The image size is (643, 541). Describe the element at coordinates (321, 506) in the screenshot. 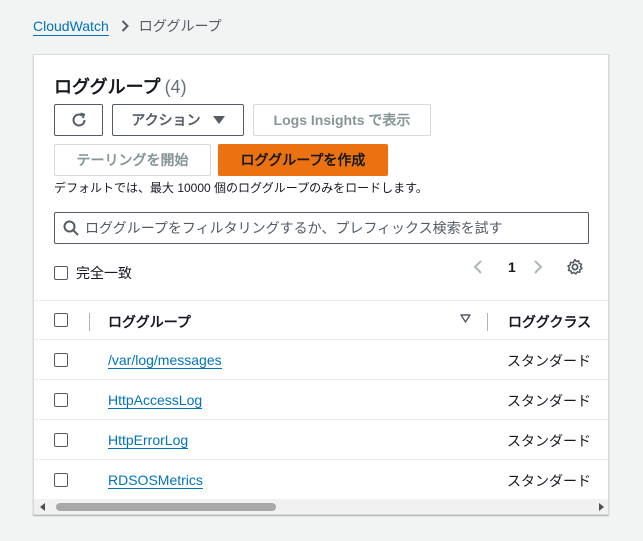

I see `horizontal-scrollbar` at that location.